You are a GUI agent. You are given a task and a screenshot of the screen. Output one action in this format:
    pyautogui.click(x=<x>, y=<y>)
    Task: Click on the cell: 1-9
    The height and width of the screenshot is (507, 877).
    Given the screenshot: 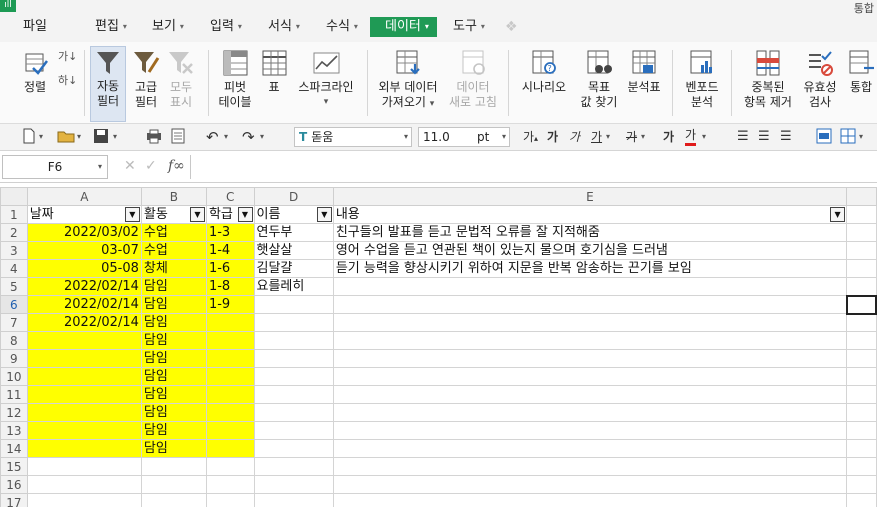 What is the action you would take?
    pyautogui.click(x=230, y=304)
    